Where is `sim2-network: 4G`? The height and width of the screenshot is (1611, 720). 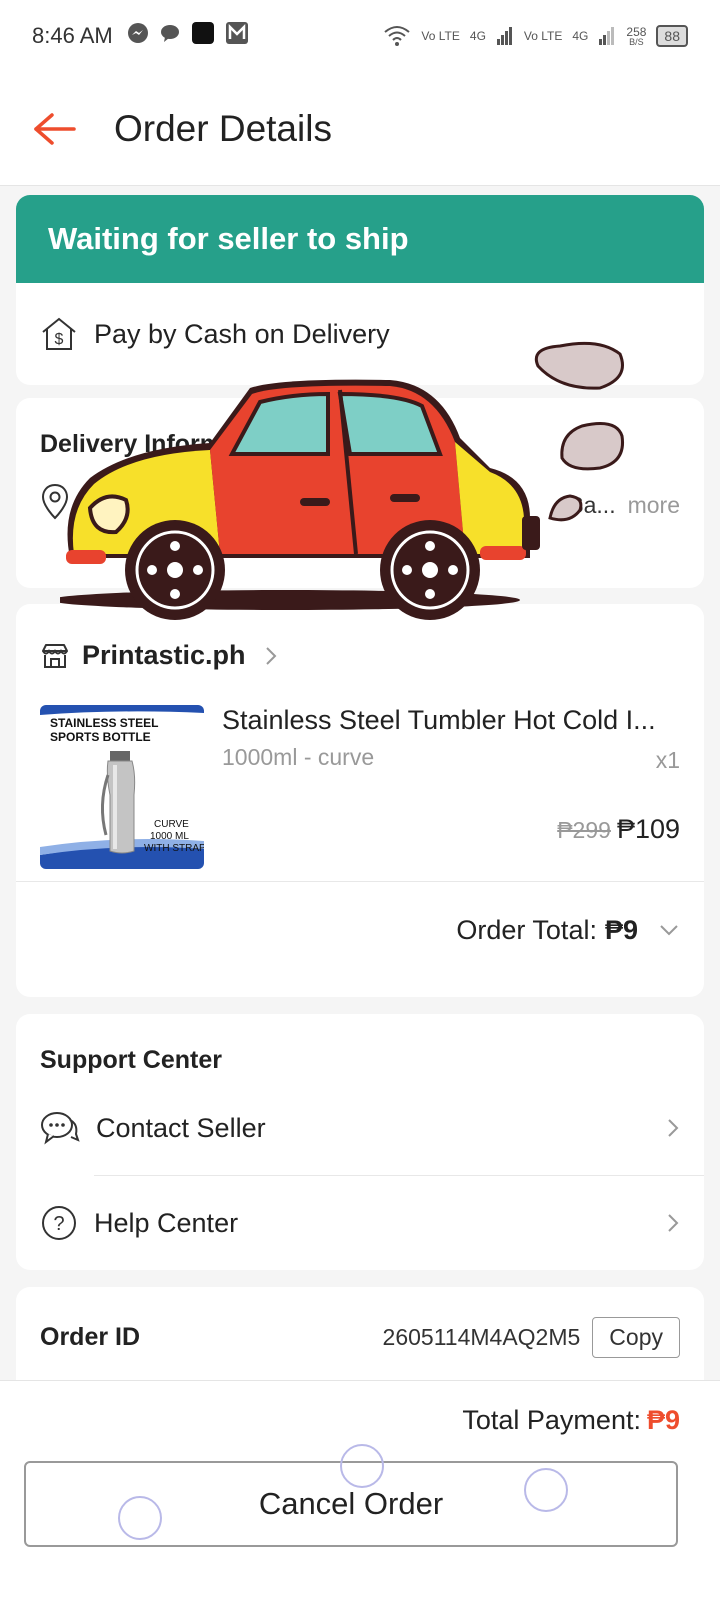
sim2-network: 4G is located at coordinates (580, 36).